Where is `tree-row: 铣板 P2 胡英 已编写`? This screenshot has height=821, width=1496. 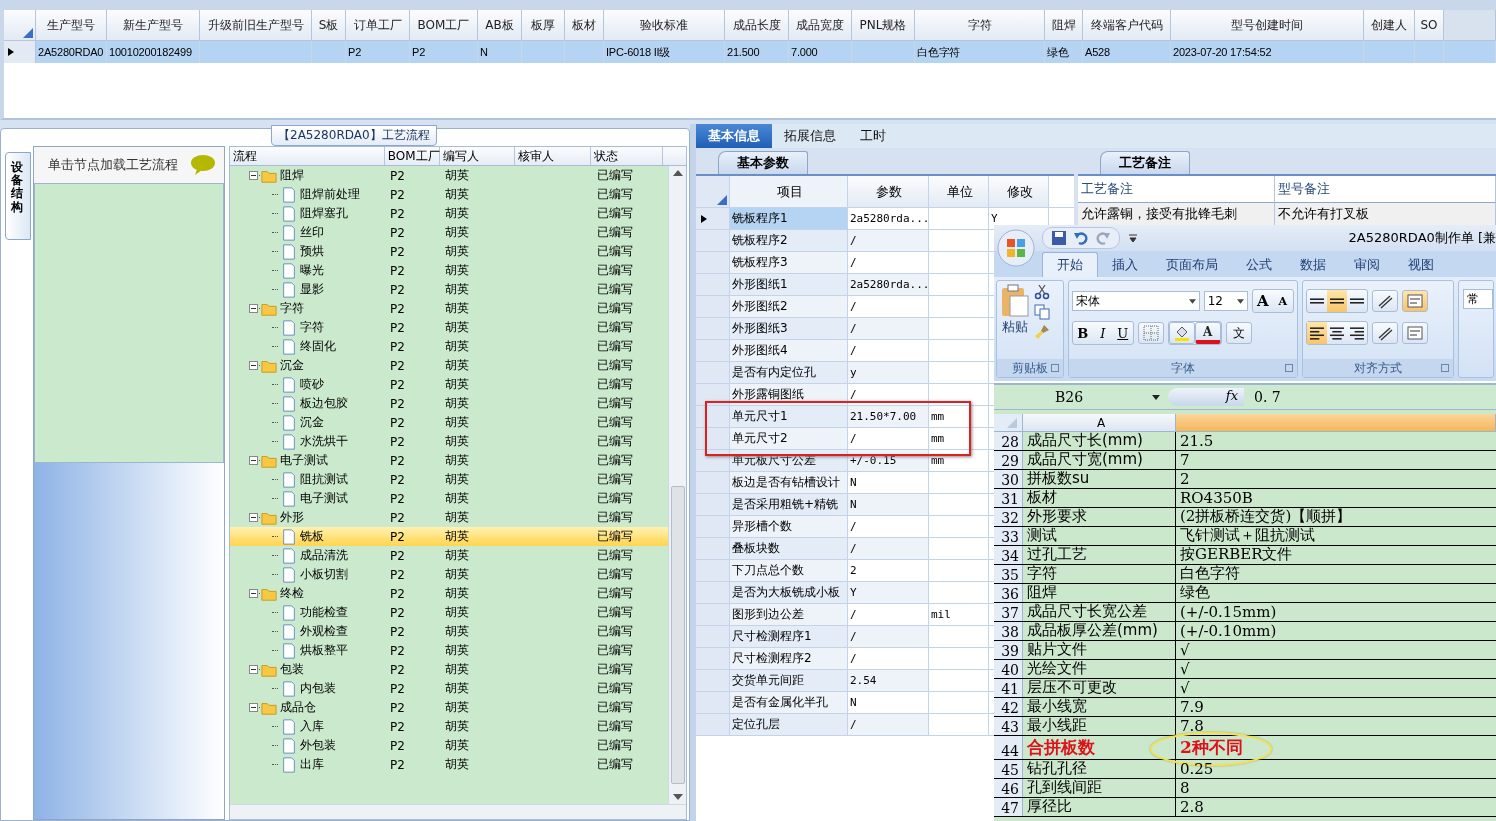
tree-row: 铣板 P2 胡英 已编写 is located at coordinates (449, 536).